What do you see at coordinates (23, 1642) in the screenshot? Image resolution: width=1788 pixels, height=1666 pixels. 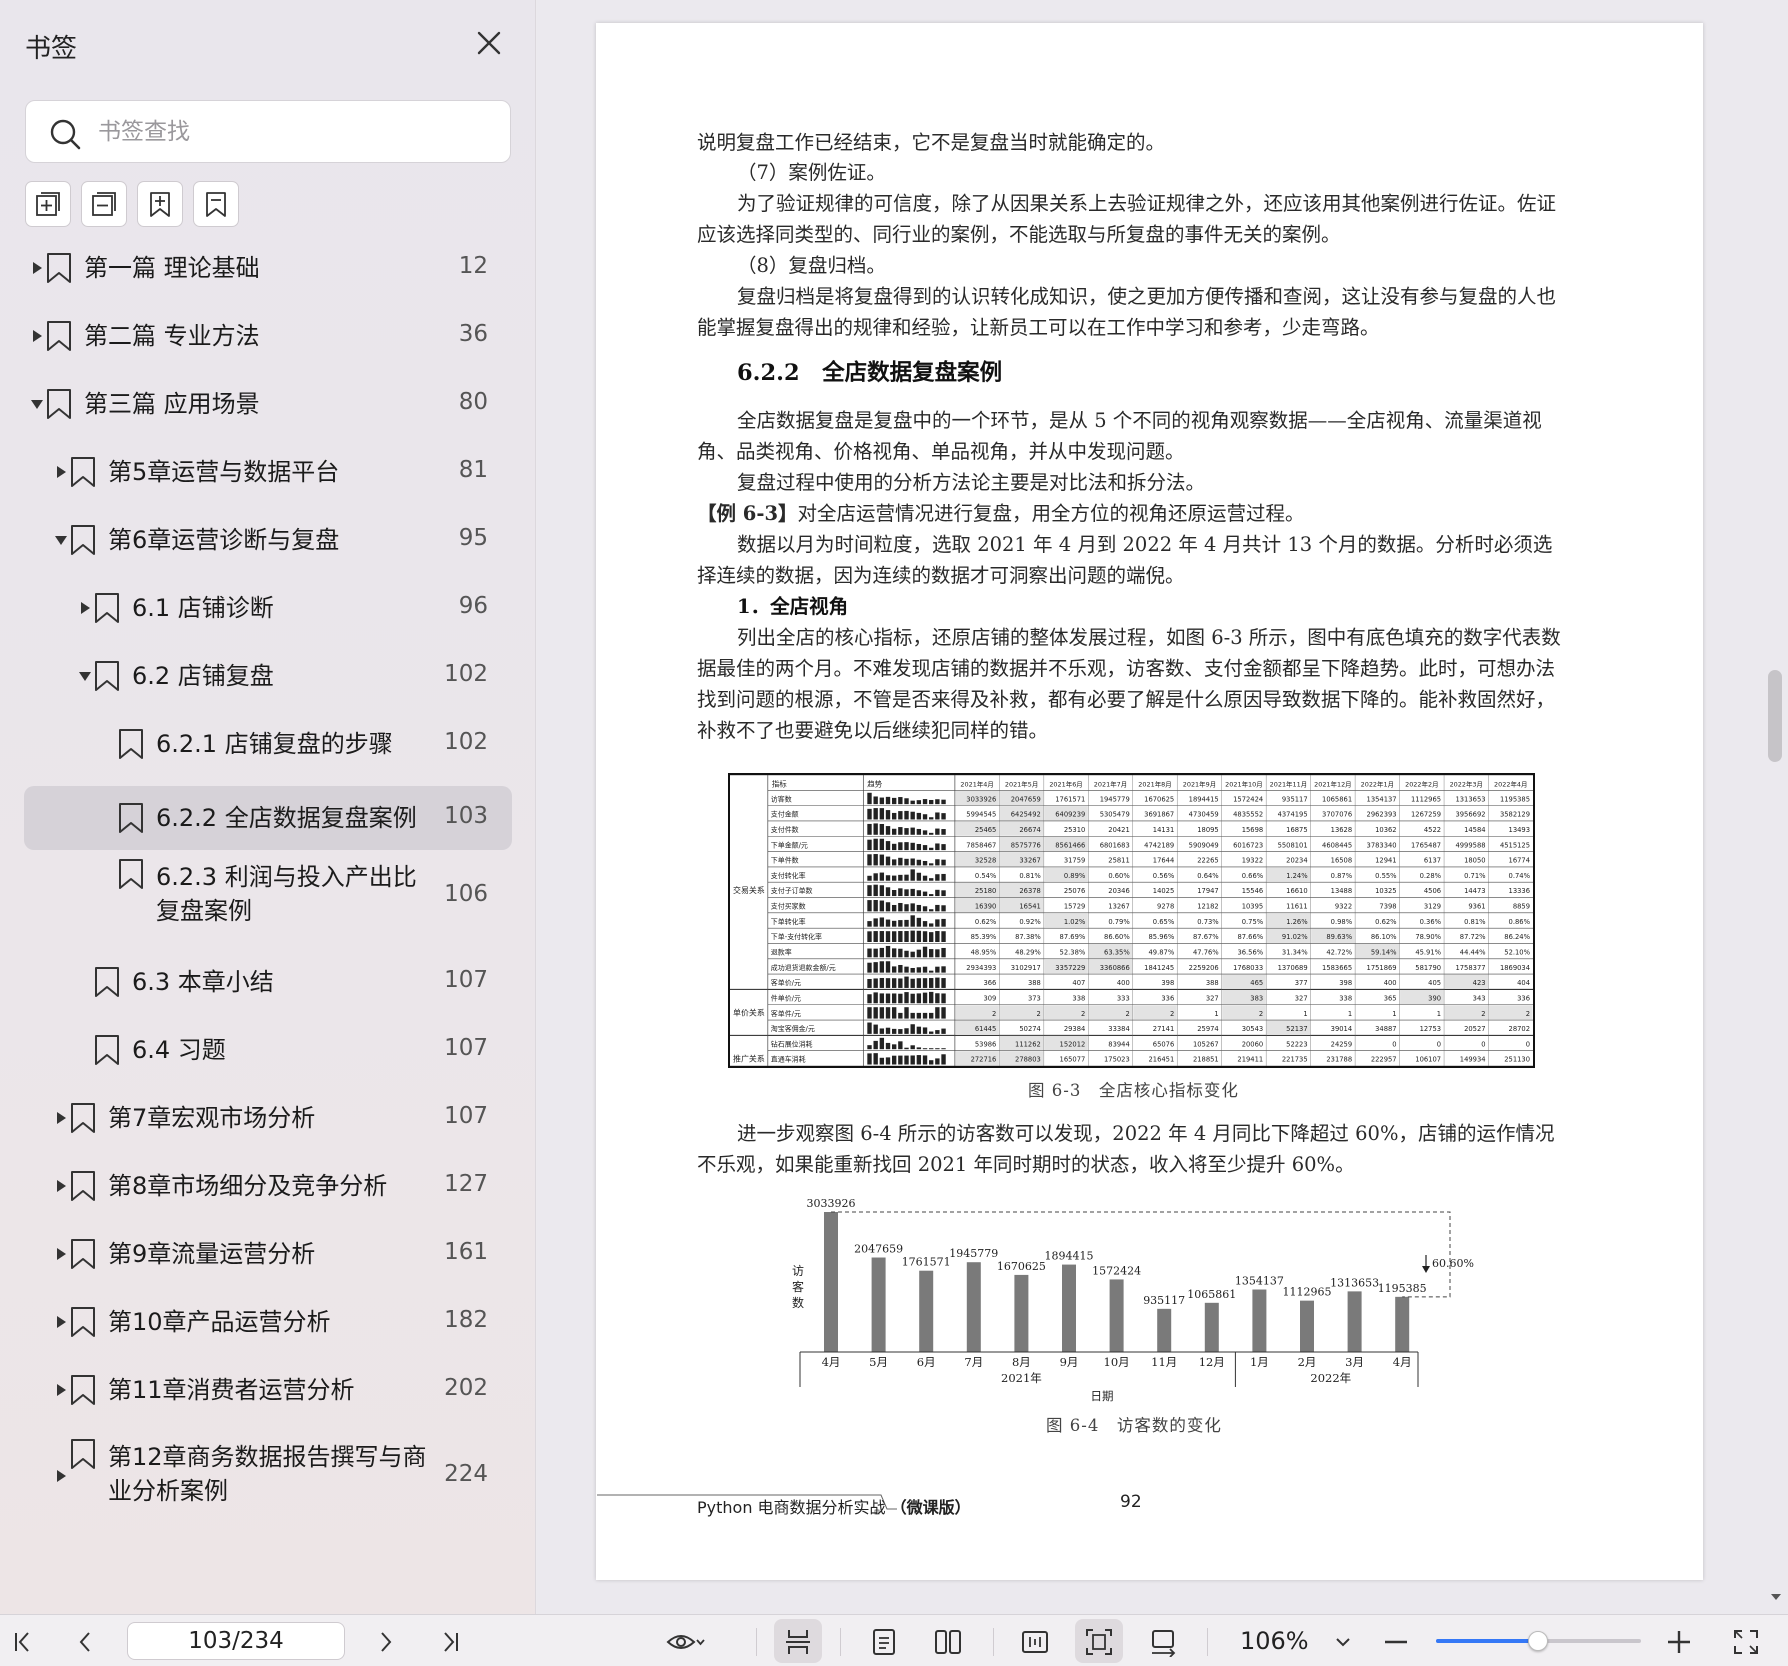 I see `first-page-icon` at bounding box center [23, 1642].